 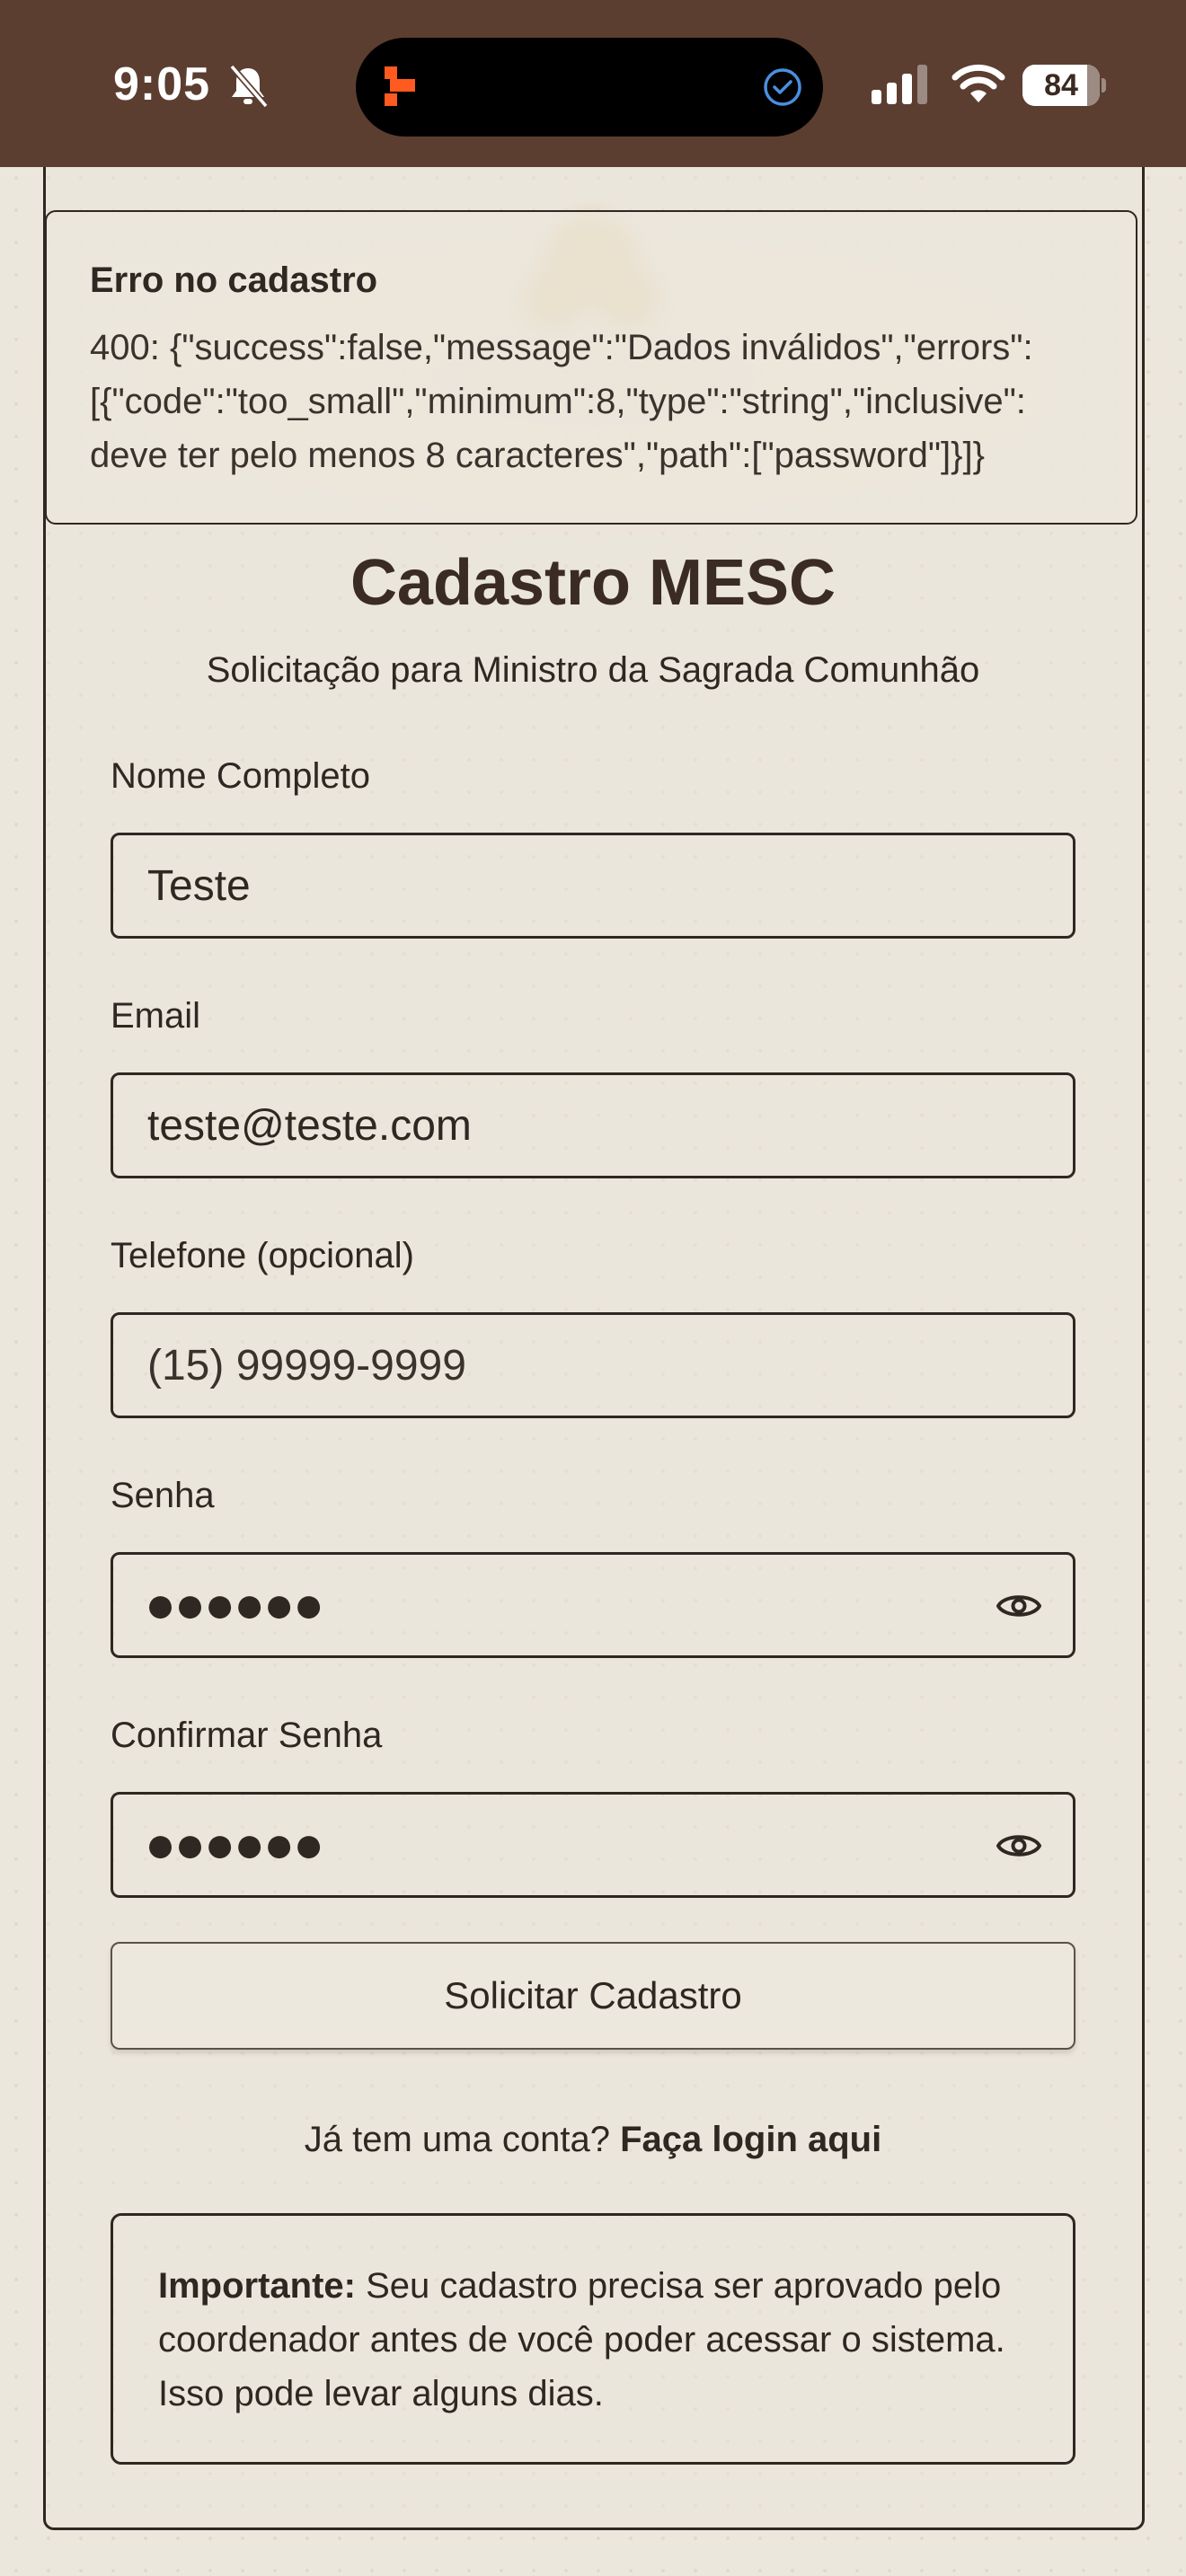 What do you see at coordinates (234, 1604) in the screenshot?
I see `password-masked-value: ●●●●●●` at bounding box center [234, 1604].